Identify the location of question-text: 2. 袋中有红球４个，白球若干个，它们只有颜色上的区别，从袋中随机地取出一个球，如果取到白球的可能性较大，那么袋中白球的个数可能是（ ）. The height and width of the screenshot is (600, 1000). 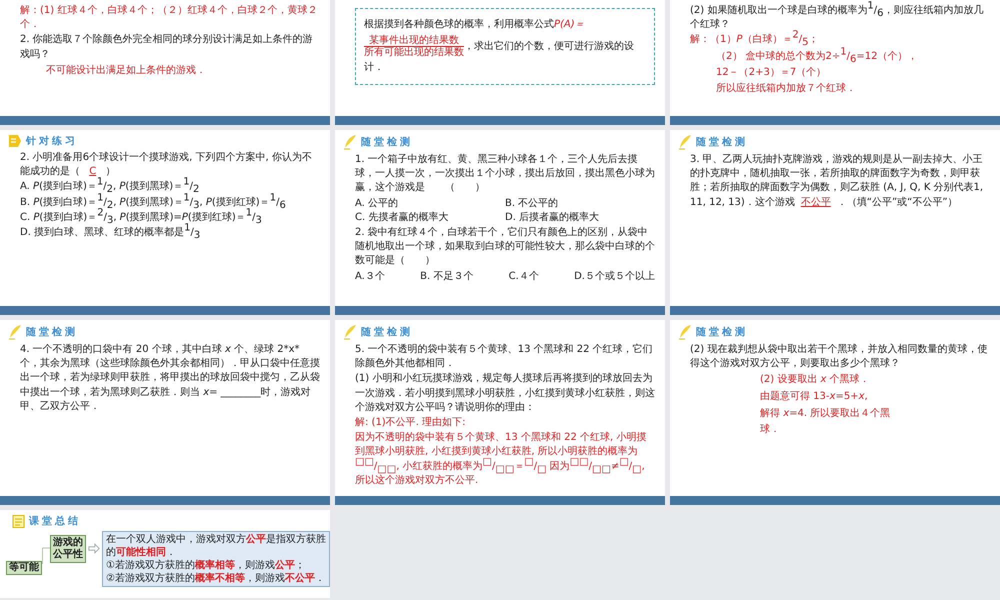
(505, 247).